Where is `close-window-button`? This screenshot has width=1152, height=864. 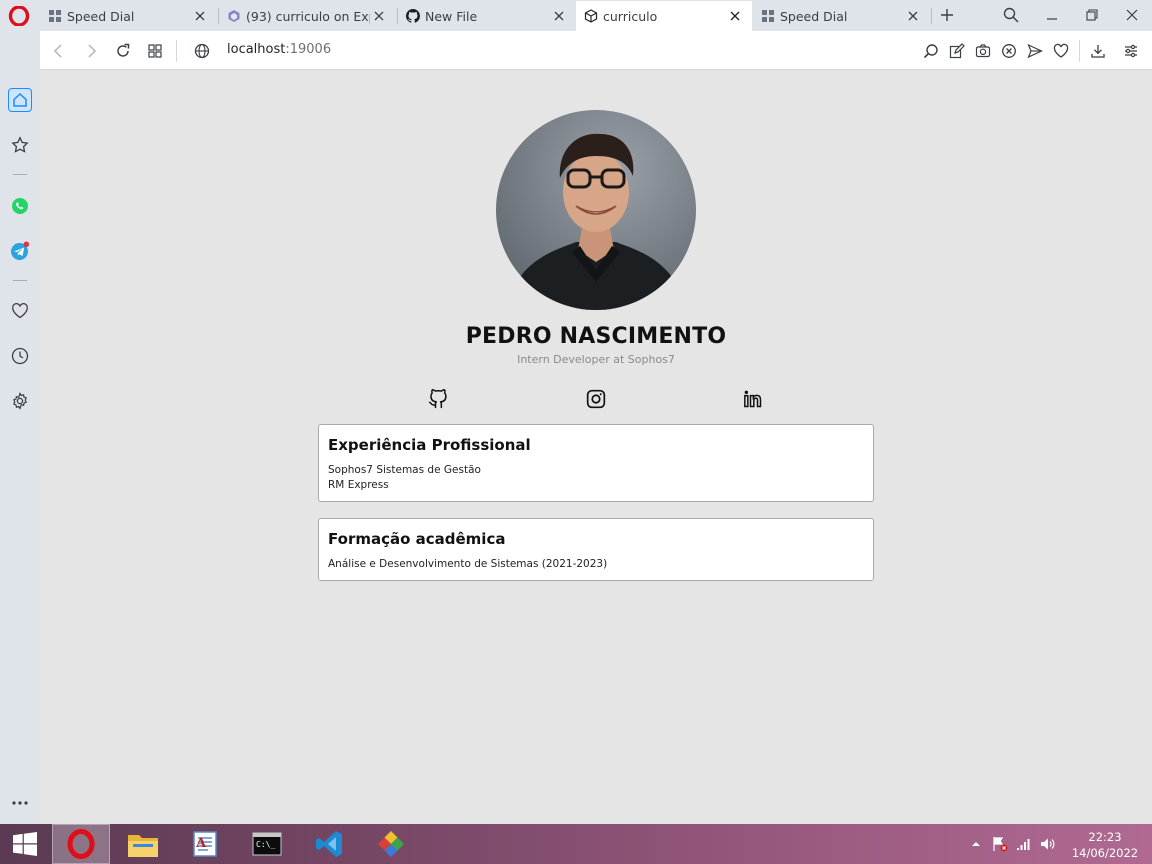 close-window-button is located at coordinates (1132, 15).